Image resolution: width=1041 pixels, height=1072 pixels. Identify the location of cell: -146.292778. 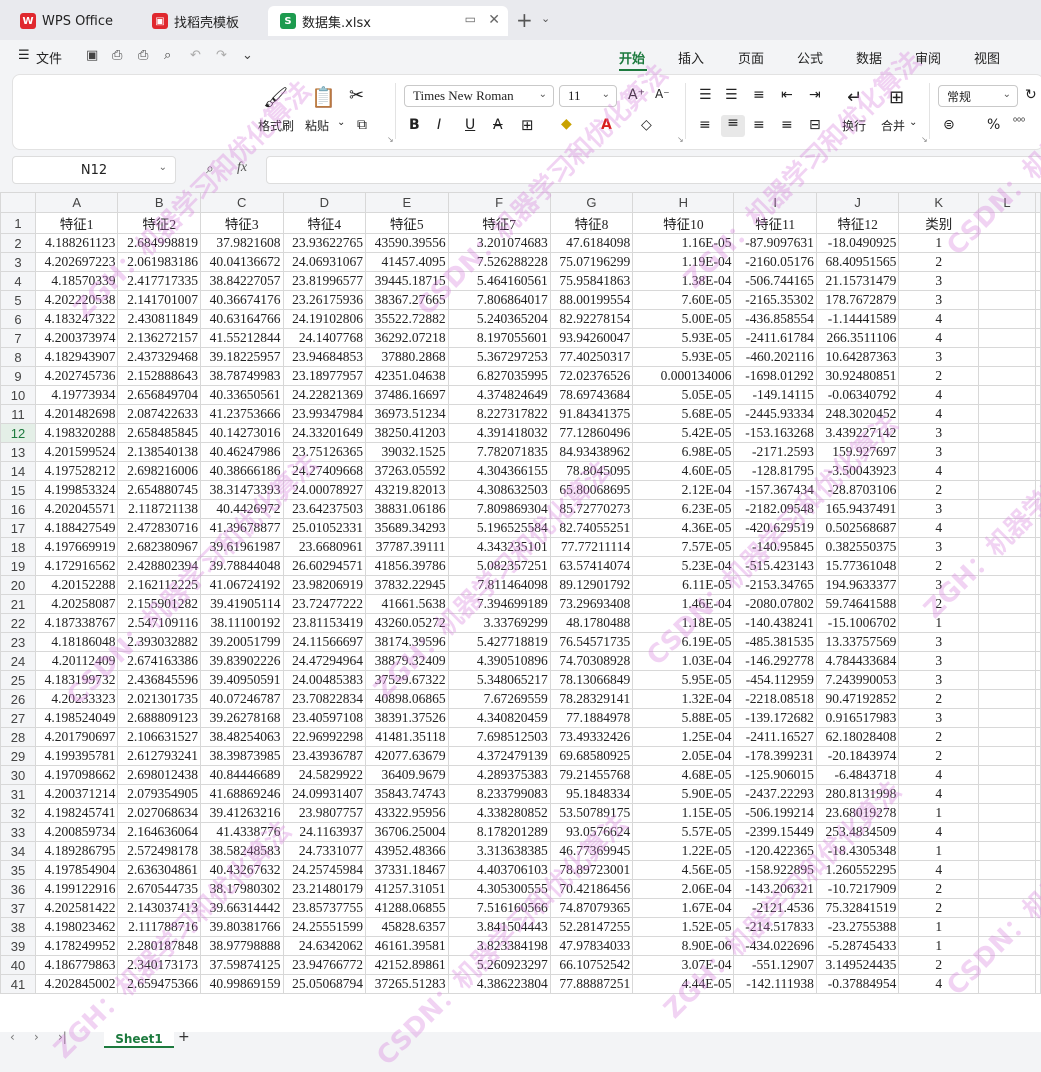
(775, 661).